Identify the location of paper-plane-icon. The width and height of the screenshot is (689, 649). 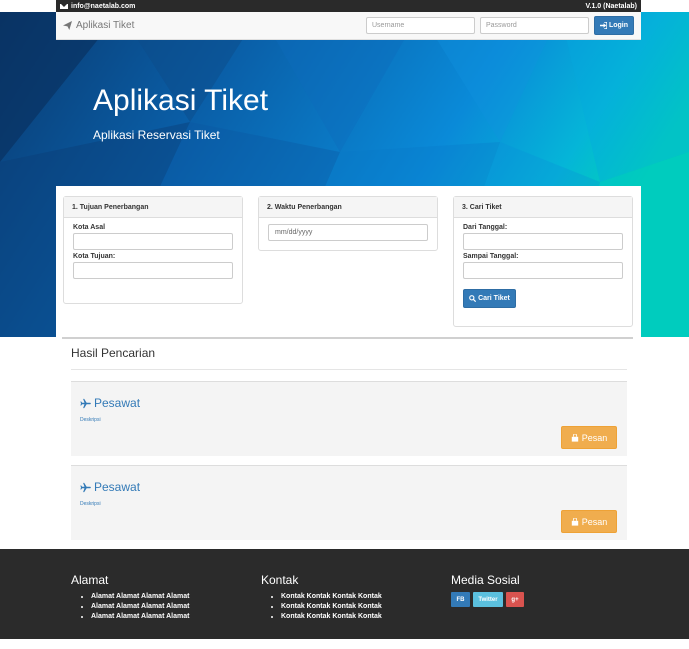
(67, 25).